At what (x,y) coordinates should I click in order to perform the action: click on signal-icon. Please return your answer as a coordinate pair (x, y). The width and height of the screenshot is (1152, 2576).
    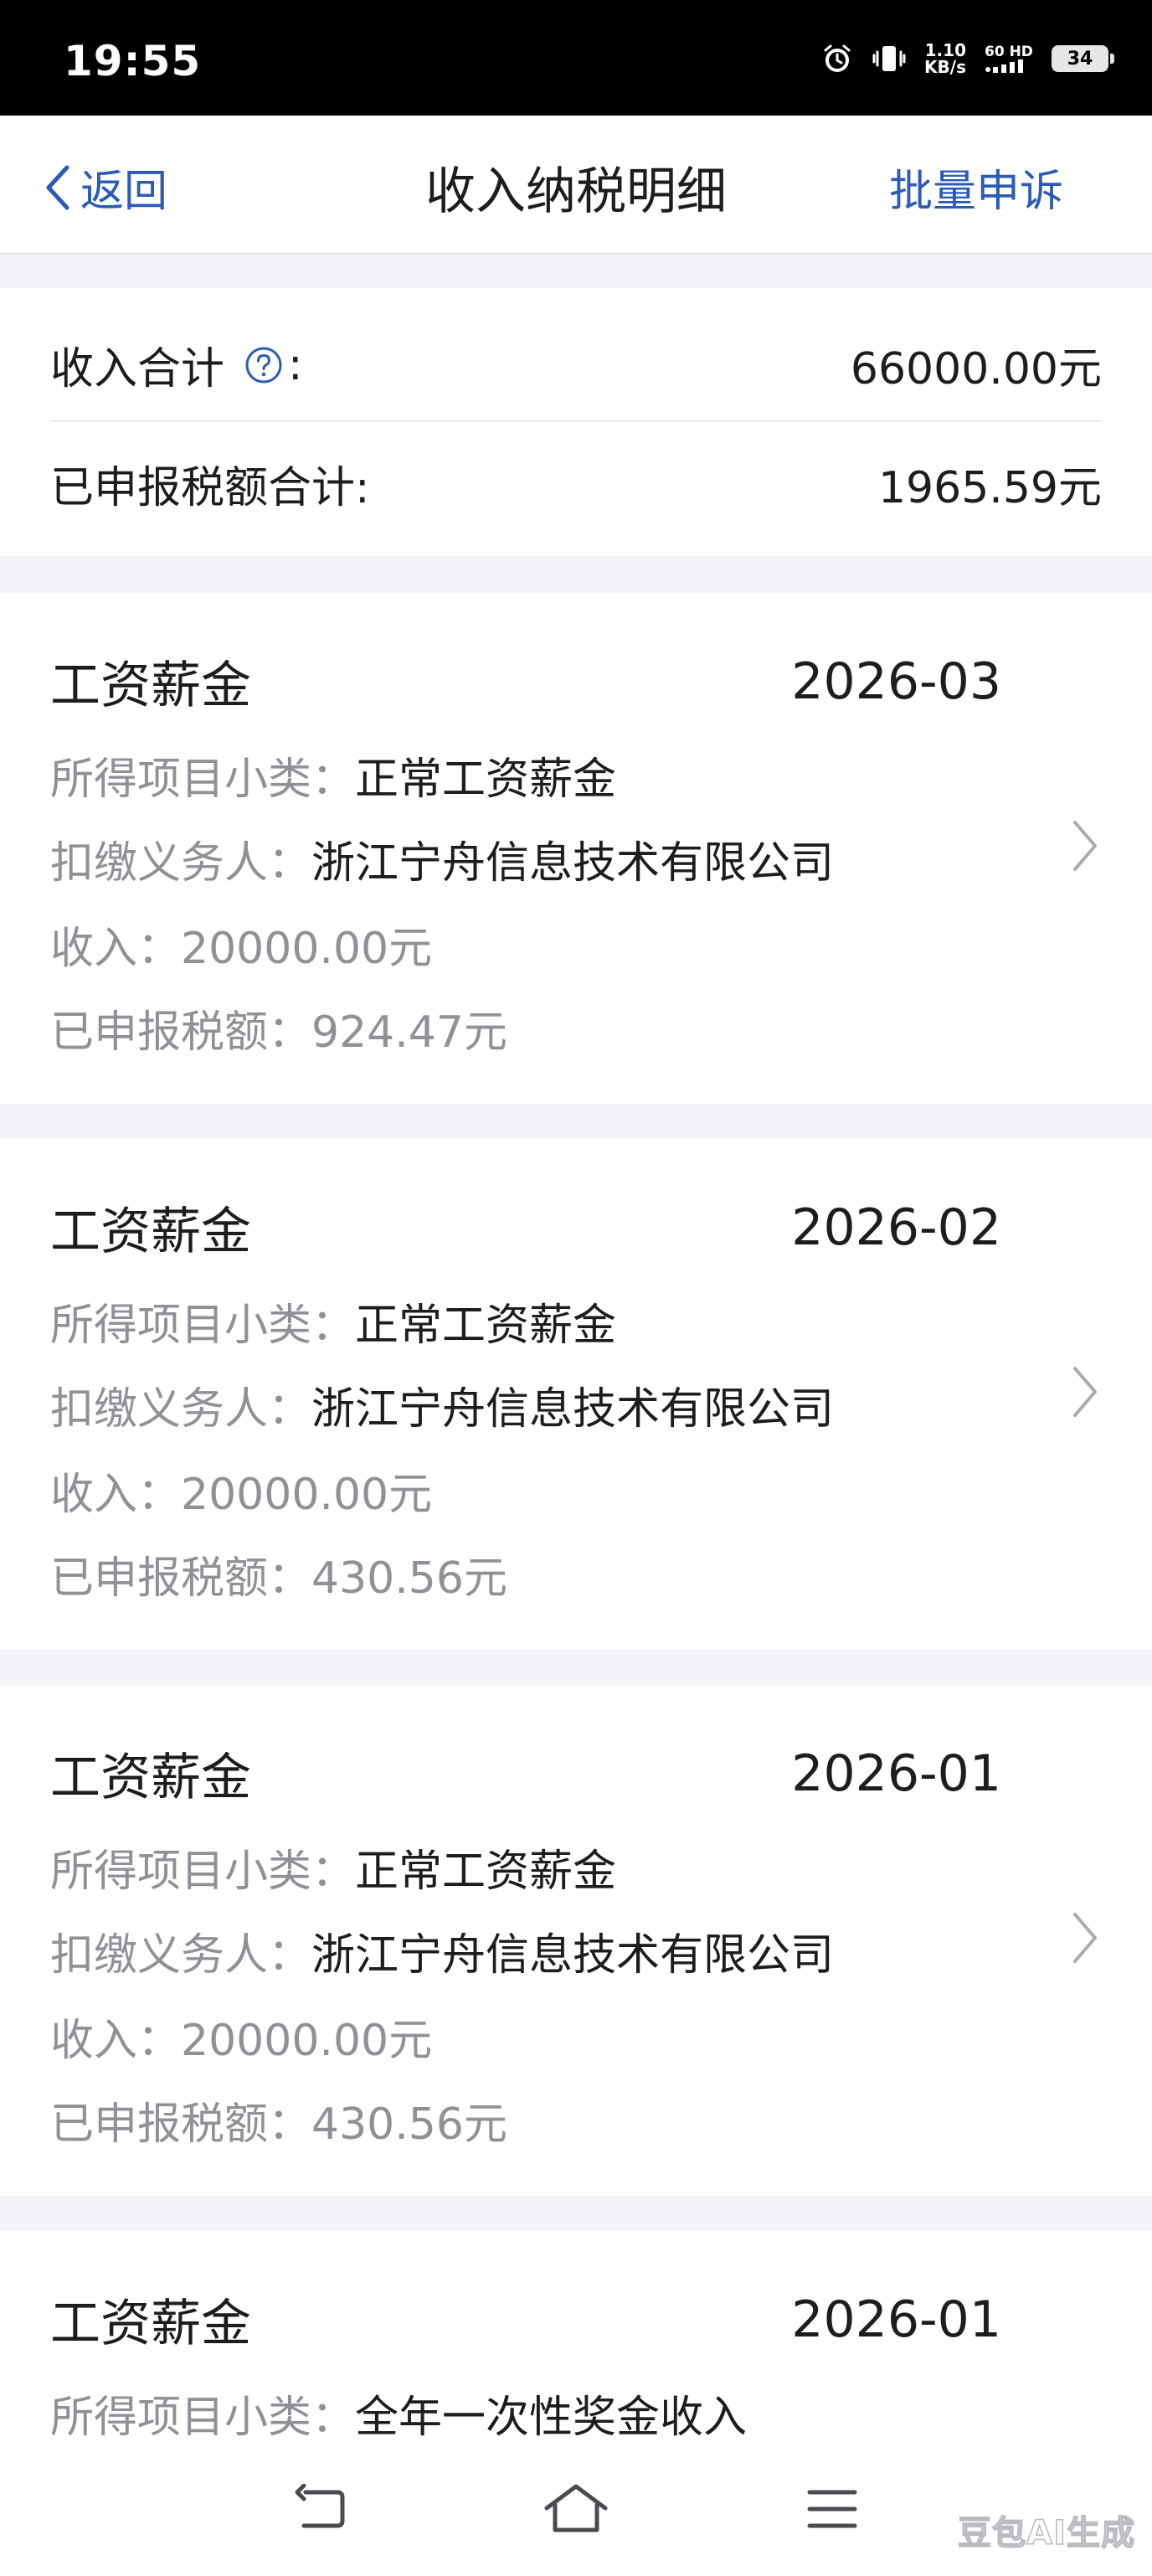
    Looking at the image, I should click on (1004, 66).